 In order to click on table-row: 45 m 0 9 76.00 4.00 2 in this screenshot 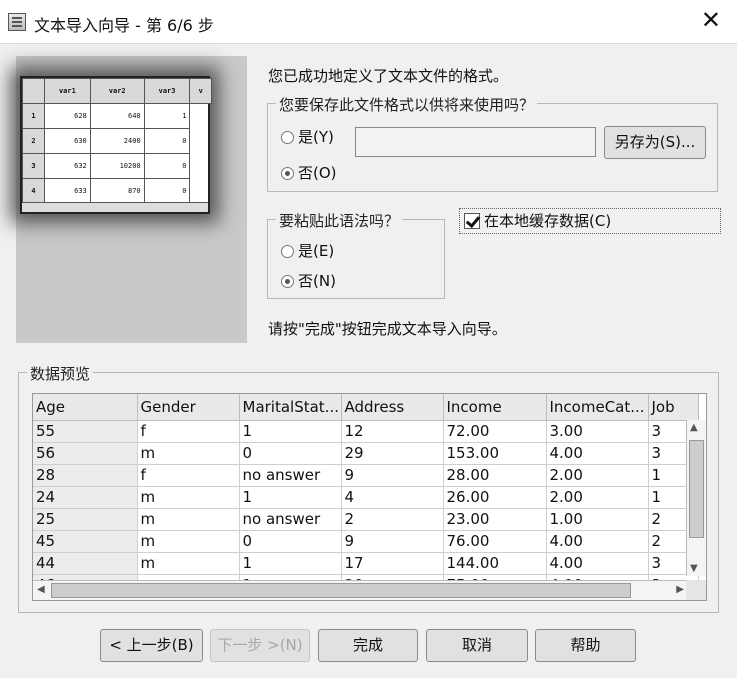, I will do `click(366, 541)`.